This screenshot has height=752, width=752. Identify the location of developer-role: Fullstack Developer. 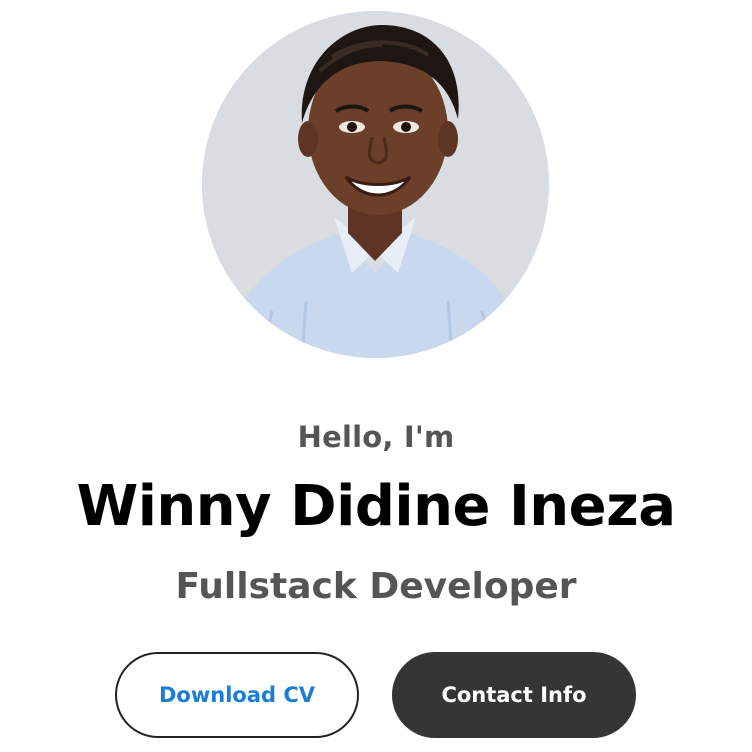
(376, 586).